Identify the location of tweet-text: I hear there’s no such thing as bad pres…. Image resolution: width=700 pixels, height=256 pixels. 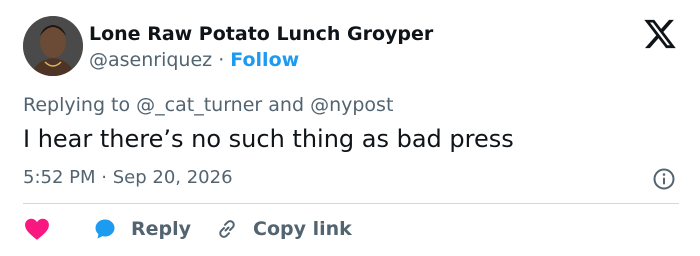
(268, 139).